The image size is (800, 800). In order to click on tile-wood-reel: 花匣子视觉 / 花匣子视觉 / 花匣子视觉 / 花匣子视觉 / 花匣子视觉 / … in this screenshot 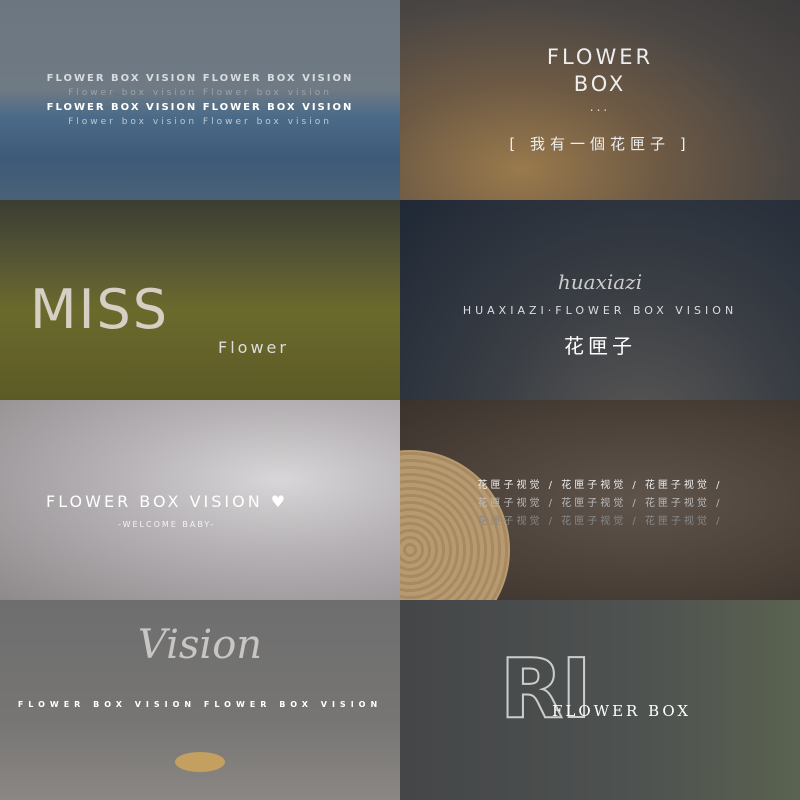, I will do `click(600, 500)`.